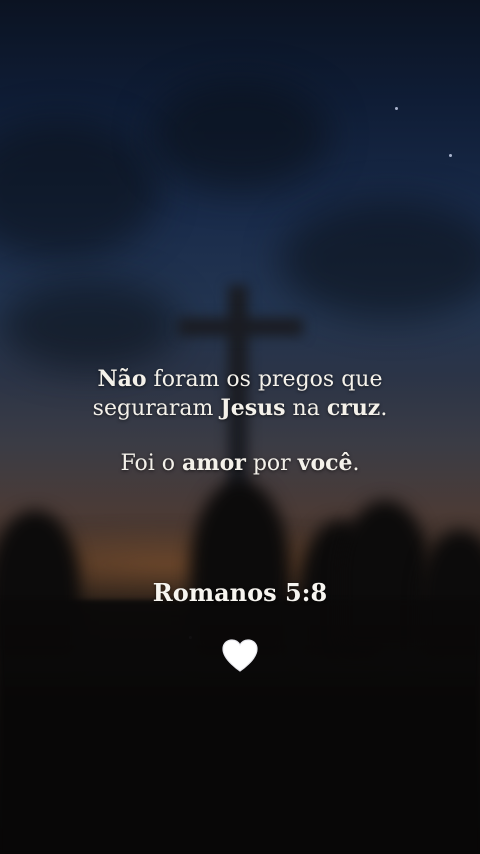  Describe the element at coordinates (240, 436) in the screenshot. I see `verse-spacer` at that location.